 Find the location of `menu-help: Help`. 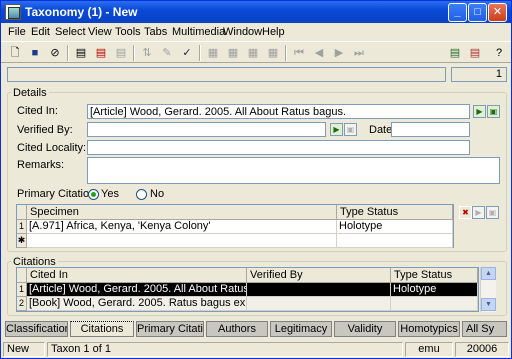

menu-help: Help is located at coordinates (273, 32).